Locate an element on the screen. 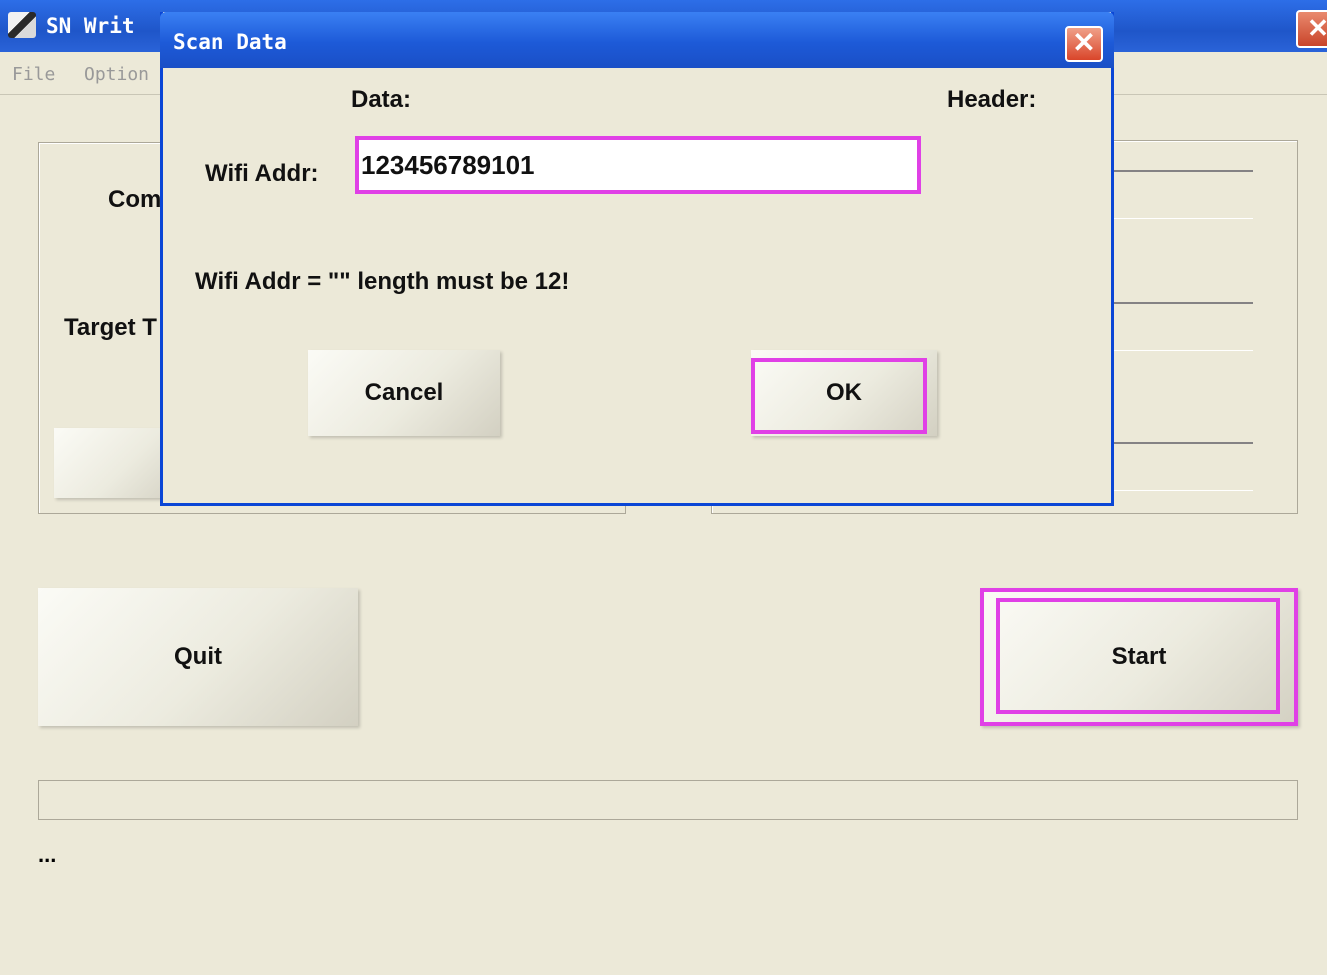 This screenshot has height=975, width=1327. main-window-title: SN Writ is located at coordinates (90, 26).